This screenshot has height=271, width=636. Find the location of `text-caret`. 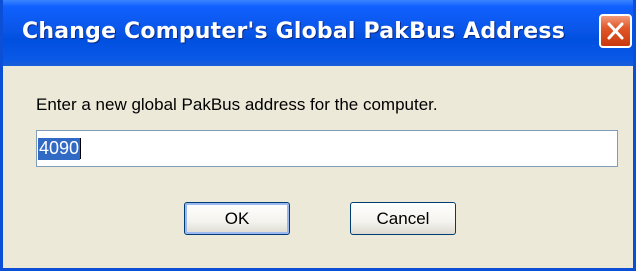

text-caret is located at coordinates (81, 148).